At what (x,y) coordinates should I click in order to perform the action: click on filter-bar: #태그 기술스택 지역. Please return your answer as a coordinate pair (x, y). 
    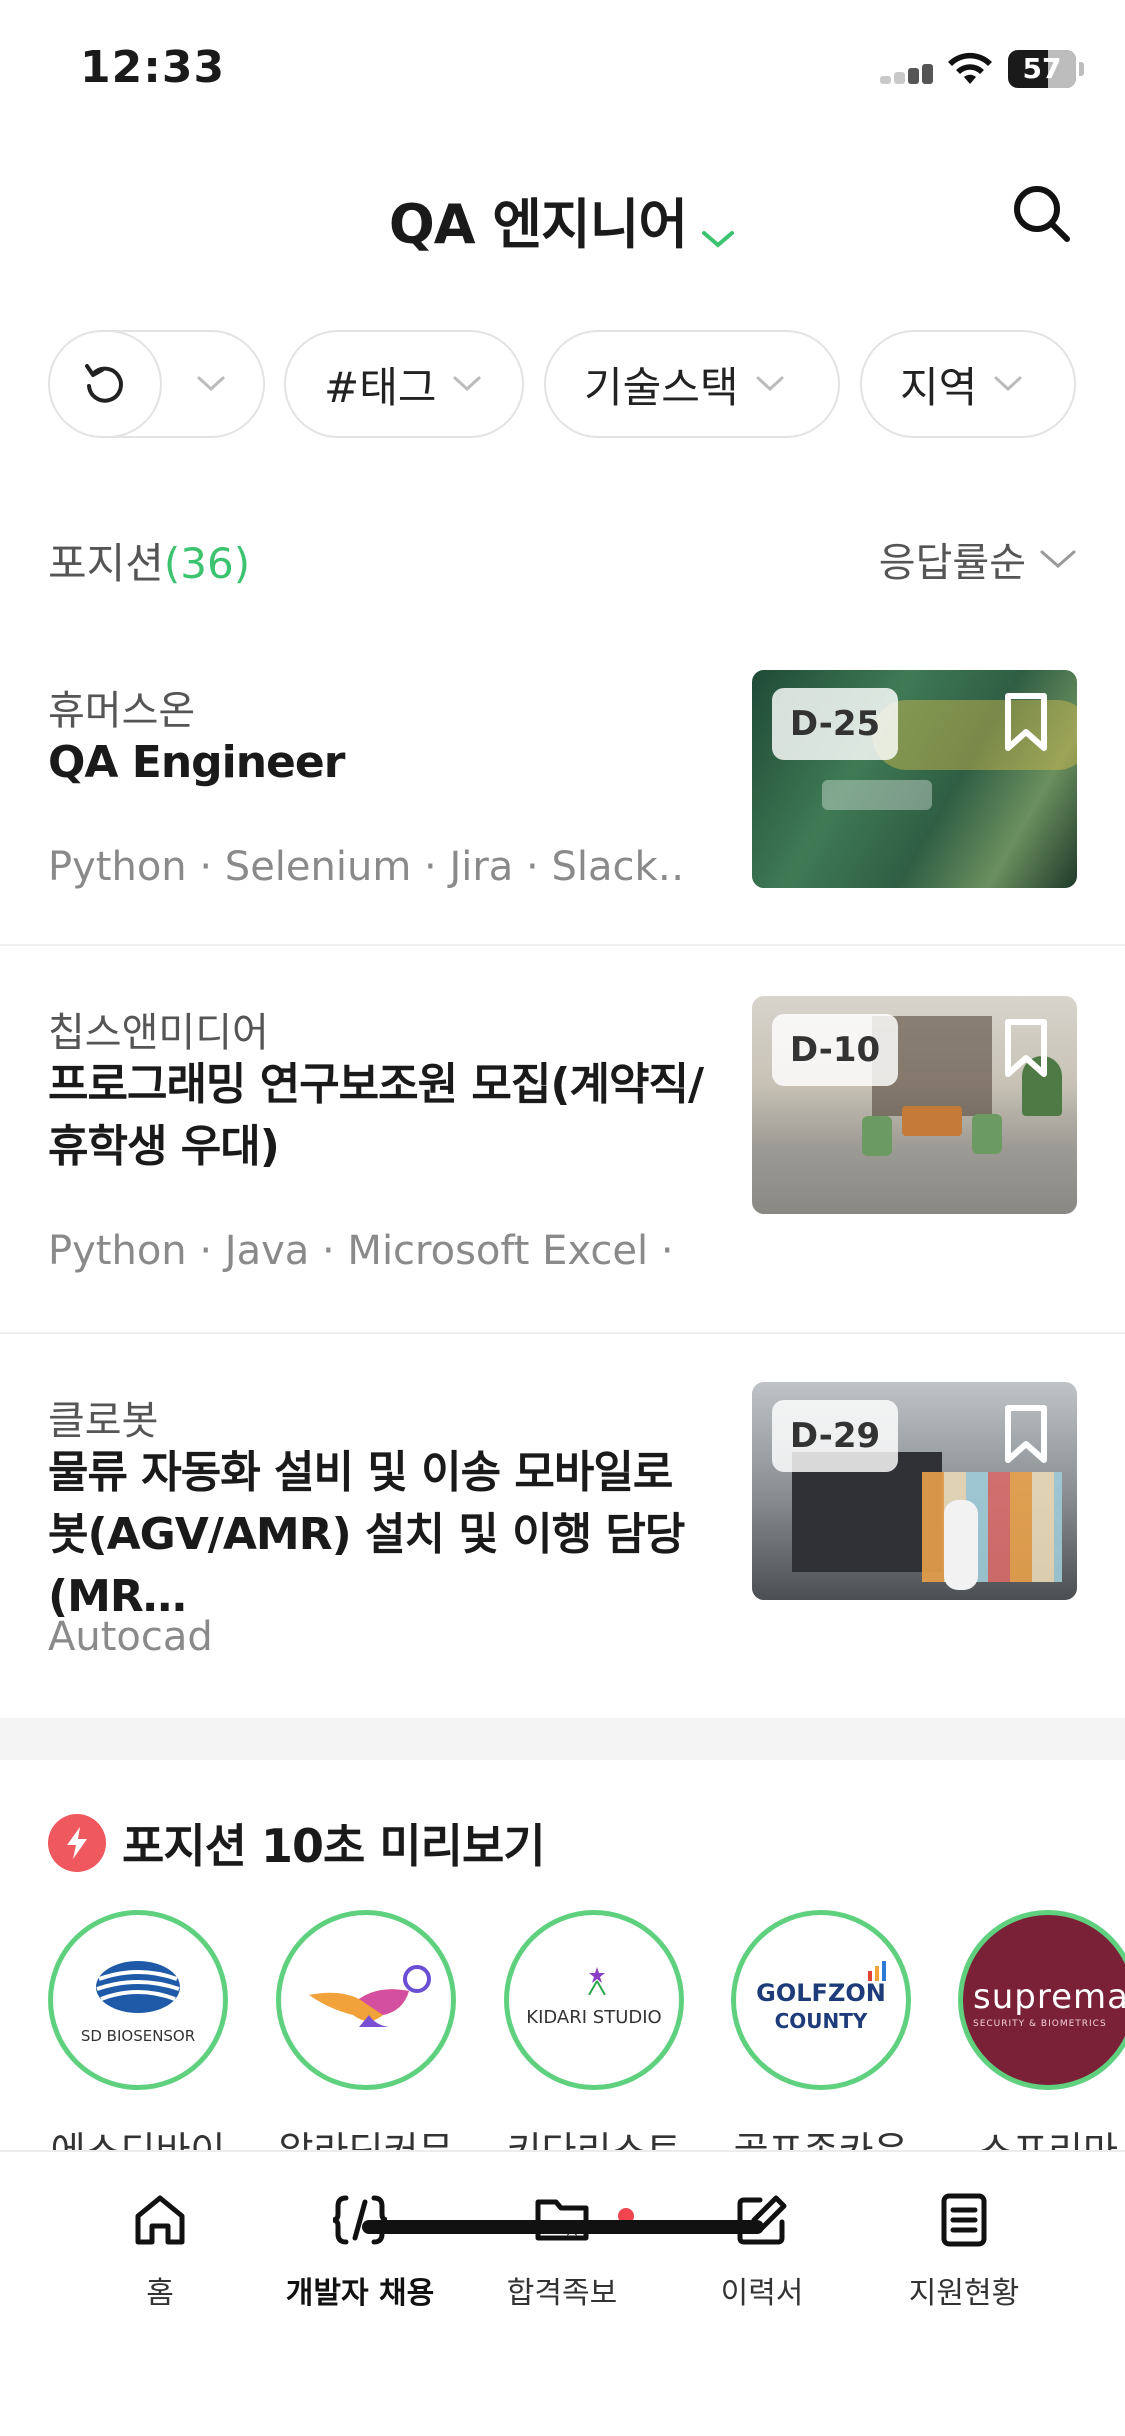
    Looking at the image, I should click on (562, 385).